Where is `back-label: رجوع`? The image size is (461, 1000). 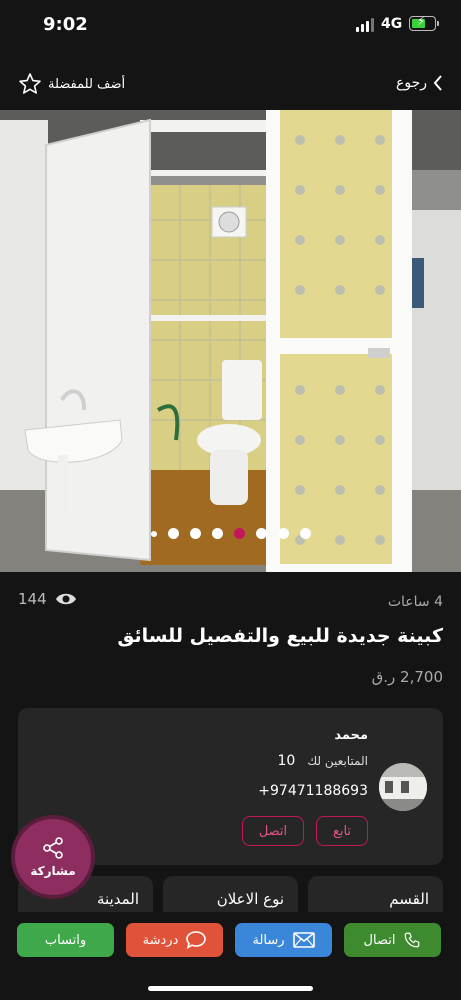 back-label: رجوع is located at coordinates (411, 83).